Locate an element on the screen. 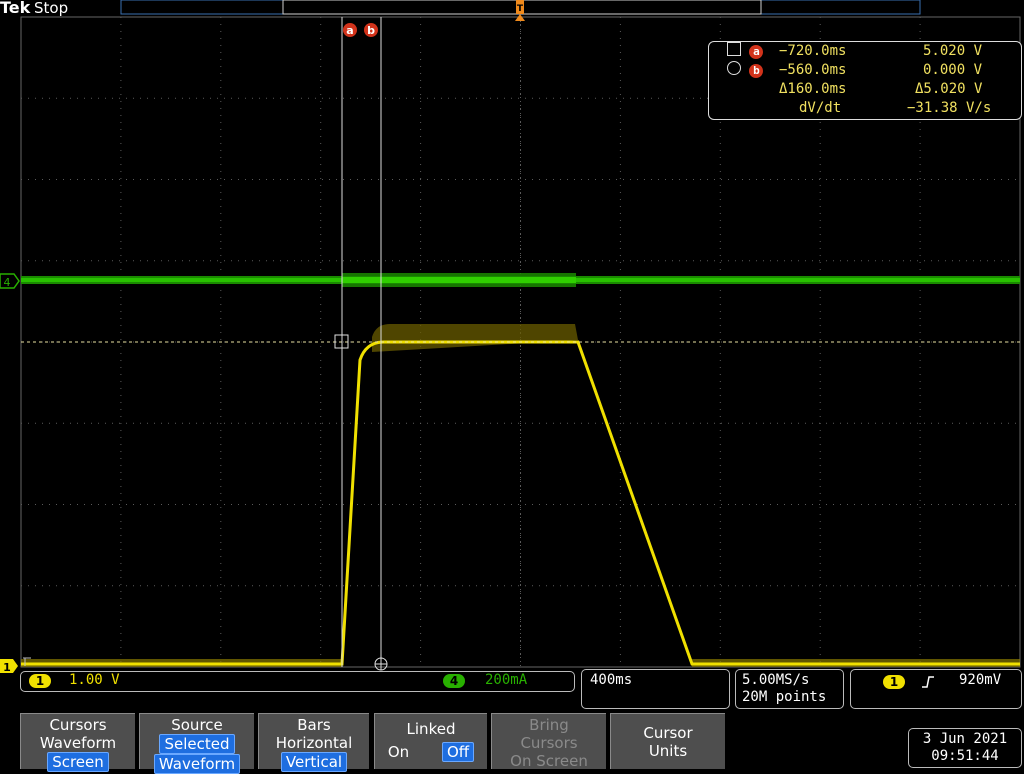 The height and width of the screenshot is (774, 1024). channel-scale-bar: 1 1.00 V 4 200mA is located at coordinates (297, 681).